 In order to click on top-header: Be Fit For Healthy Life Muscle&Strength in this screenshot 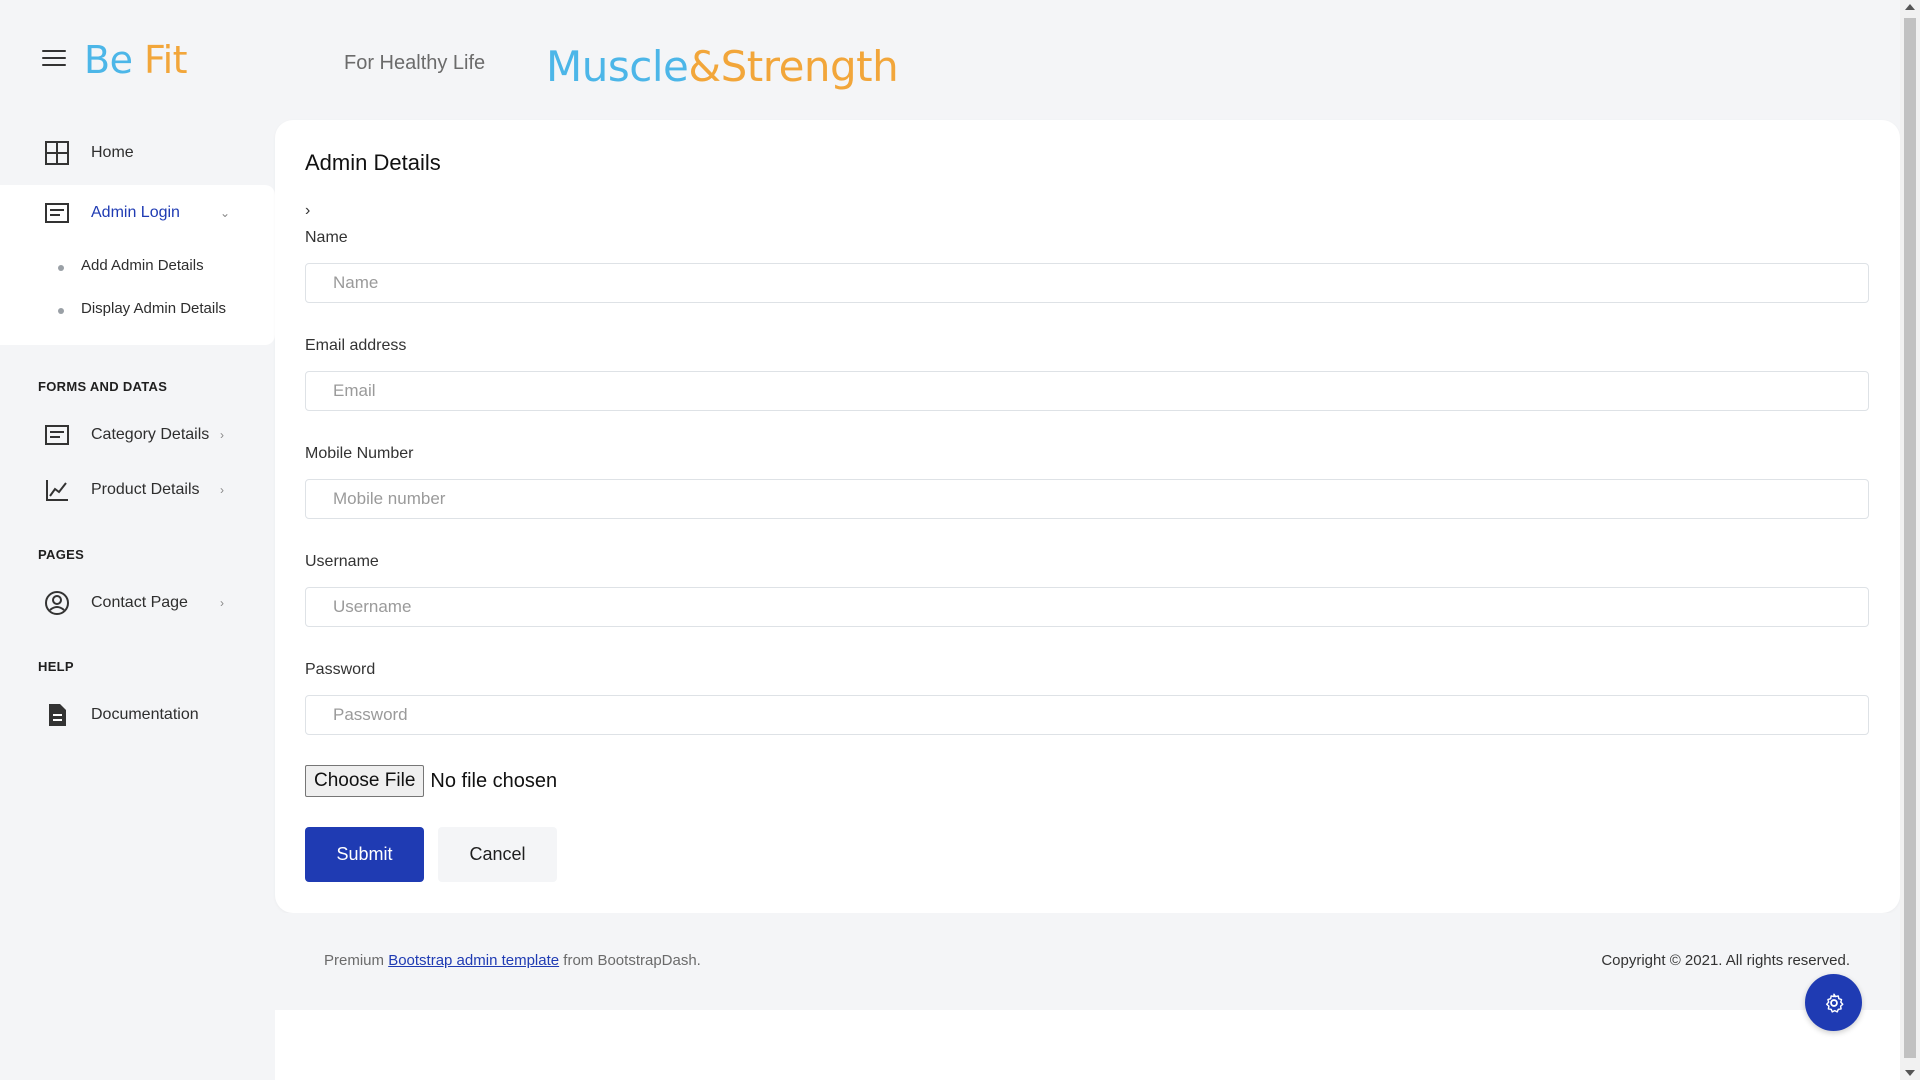, I will do `click(950, 60)`.